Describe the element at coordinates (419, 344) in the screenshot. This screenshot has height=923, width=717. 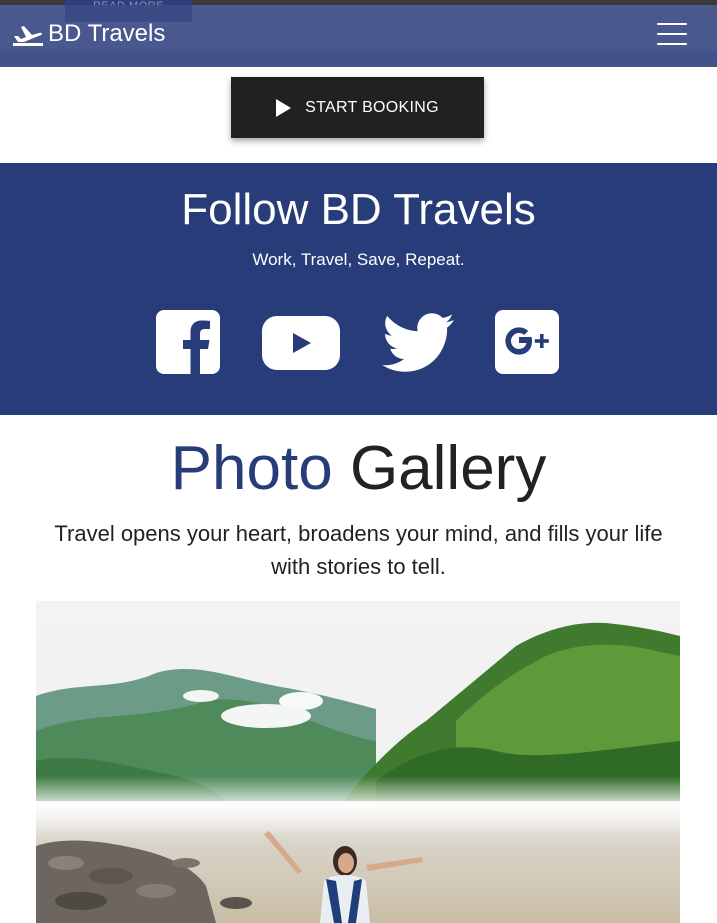
I see `twitter-icon` at that location.